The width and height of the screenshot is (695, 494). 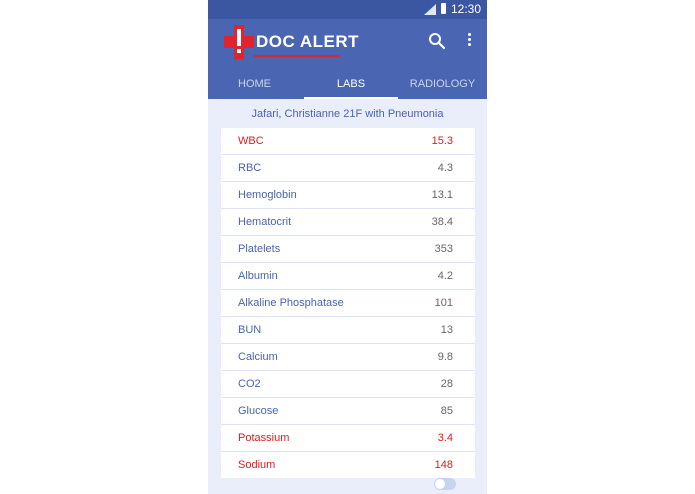 I want to click on lab-name: WBC, so click(x=251, y=141).